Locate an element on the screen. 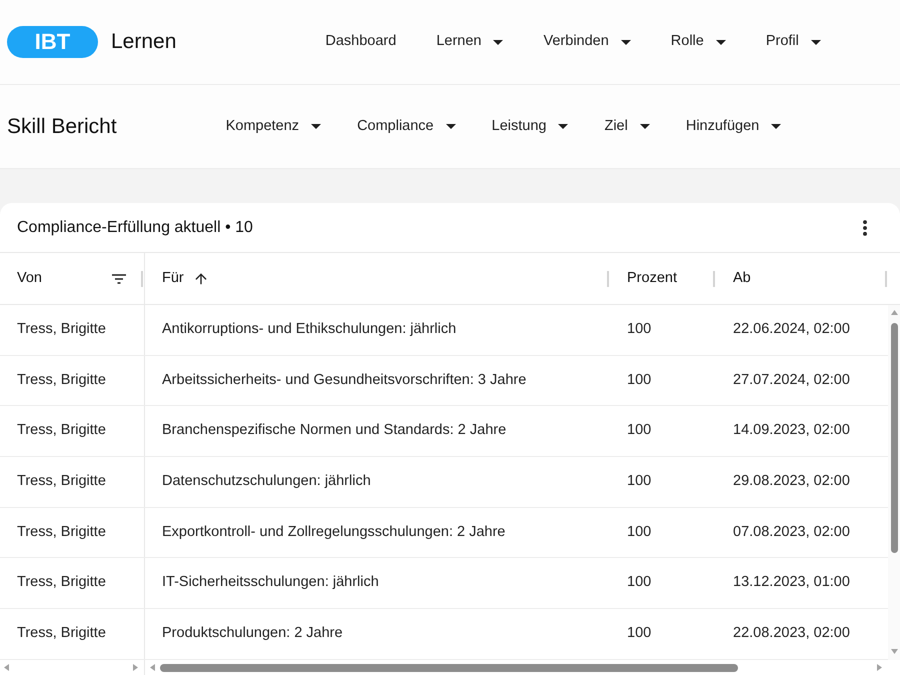 The width and height of the screenshot is (900, 675). column-header: Ab is located at coordinates (800, 278).